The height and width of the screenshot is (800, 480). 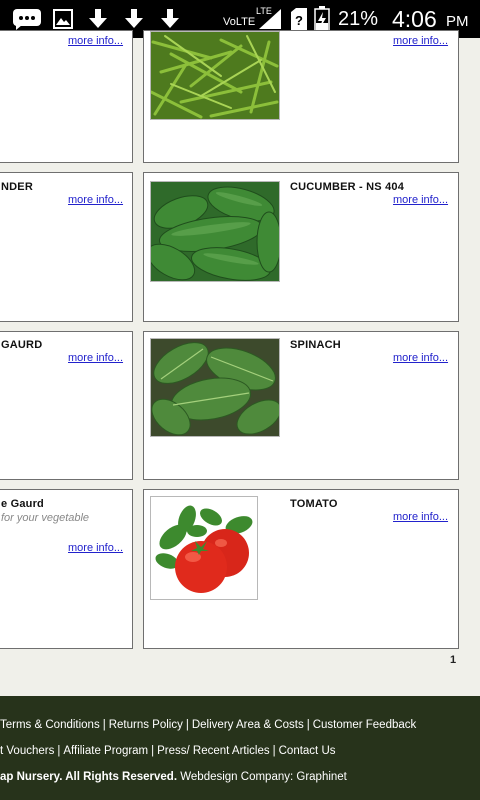 What do you see at coordinates (17, 187) in the screenshot?
I see `product-title: NDER` at bounding box center [17, 187].